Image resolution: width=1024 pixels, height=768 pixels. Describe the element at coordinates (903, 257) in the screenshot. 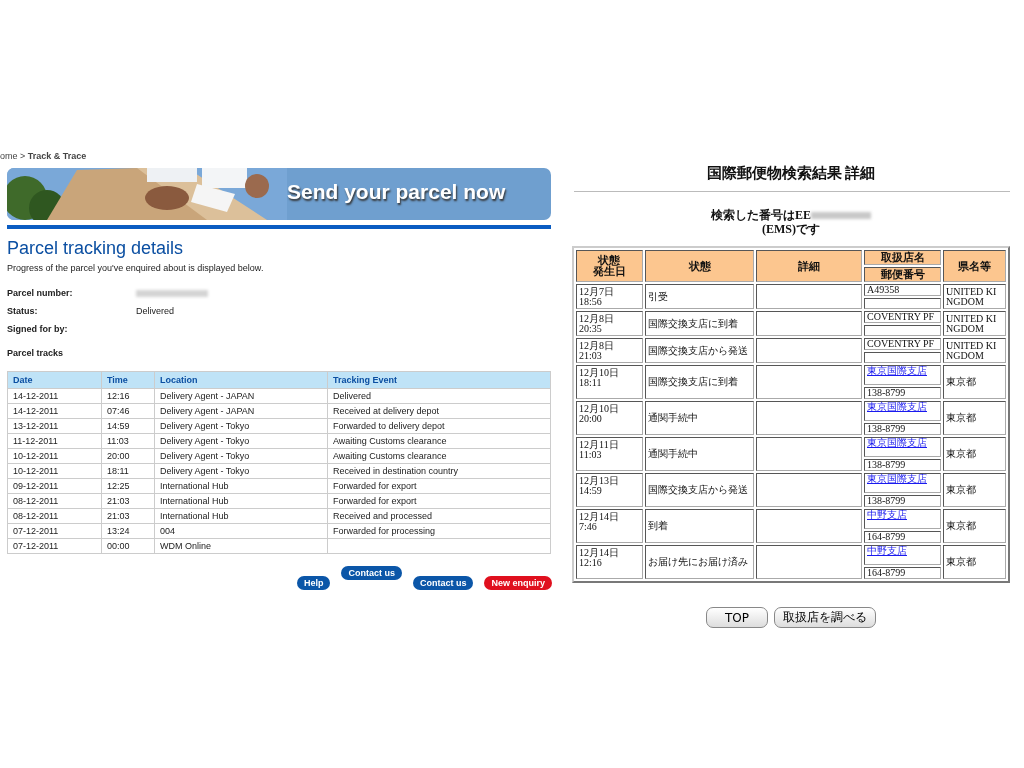

I see `column-header: 取扱店名` at that location.